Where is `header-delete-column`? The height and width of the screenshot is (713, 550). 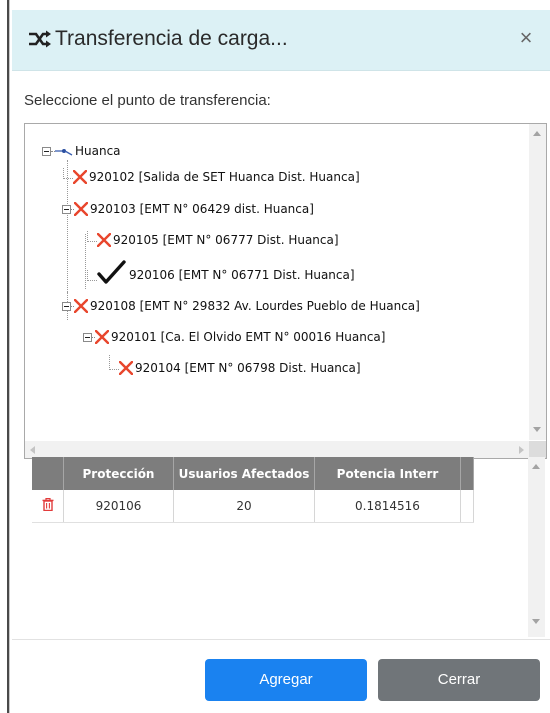 header-delete-column is located at coordinates (48, 473).